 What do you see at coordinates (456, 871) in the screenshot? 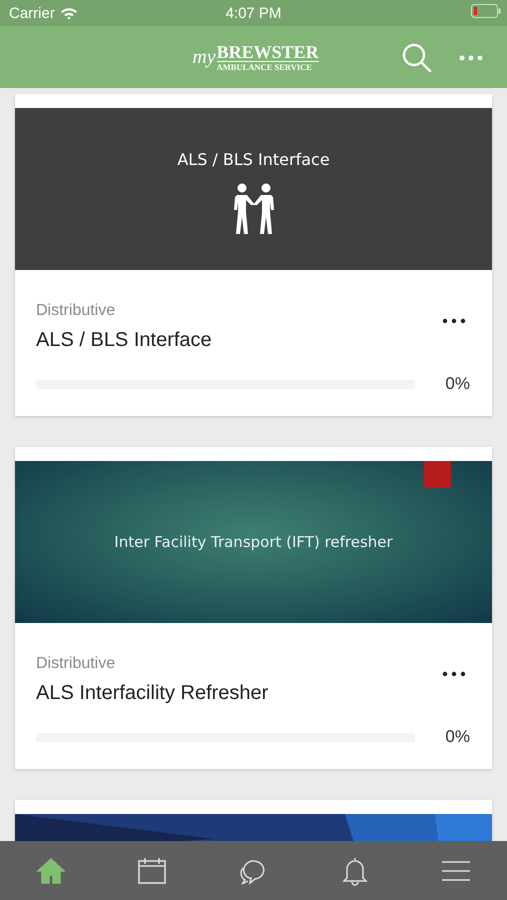
I see `menu-icon` at bounding box center [456, 871].